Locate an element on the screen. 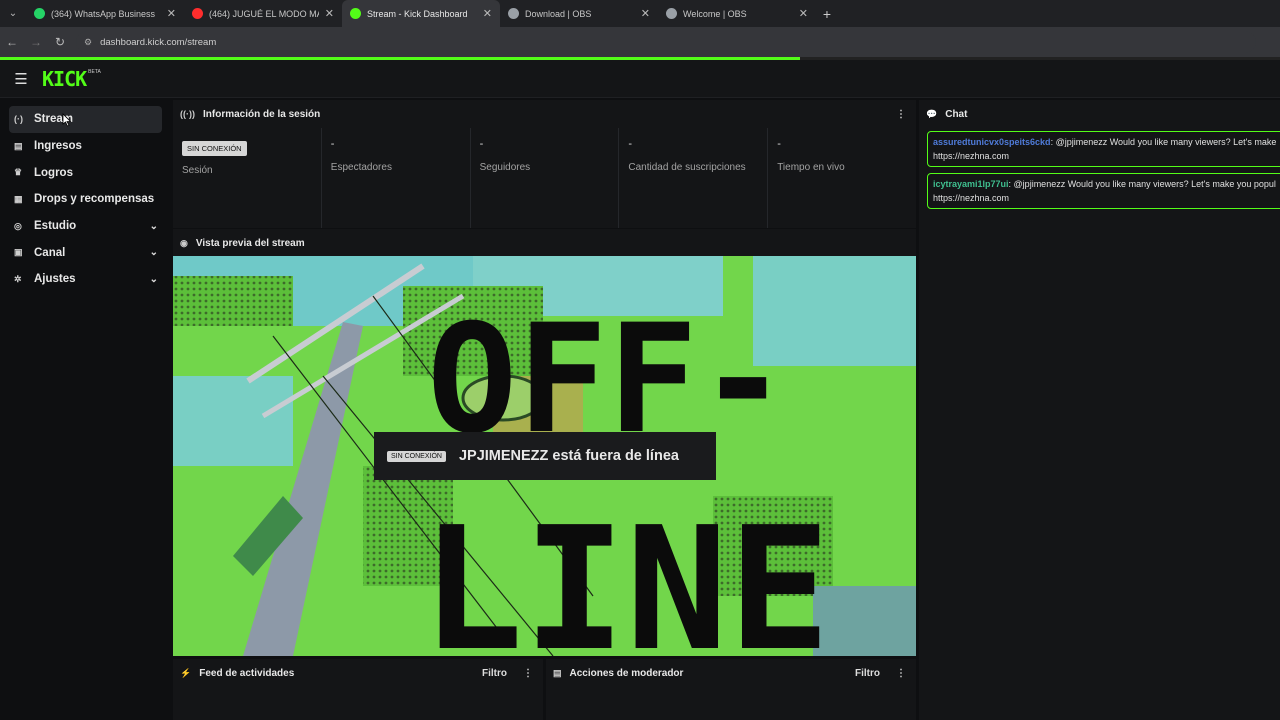 The image size is (1280, 720). url-text: dashboard.kick.com/stream is located at coordinates (158, 42).